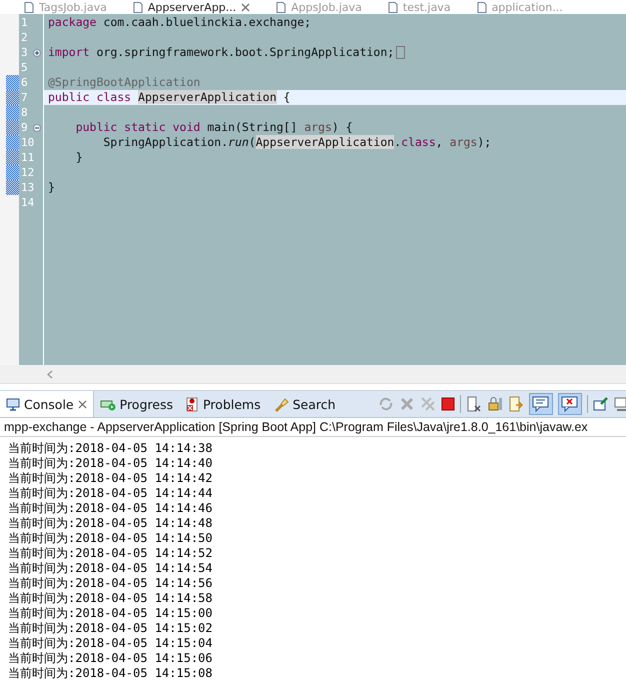  What do you see at coordinates (495, 404) in the screenshot?
I see `lock-icon` at bounding box center [495, 404].